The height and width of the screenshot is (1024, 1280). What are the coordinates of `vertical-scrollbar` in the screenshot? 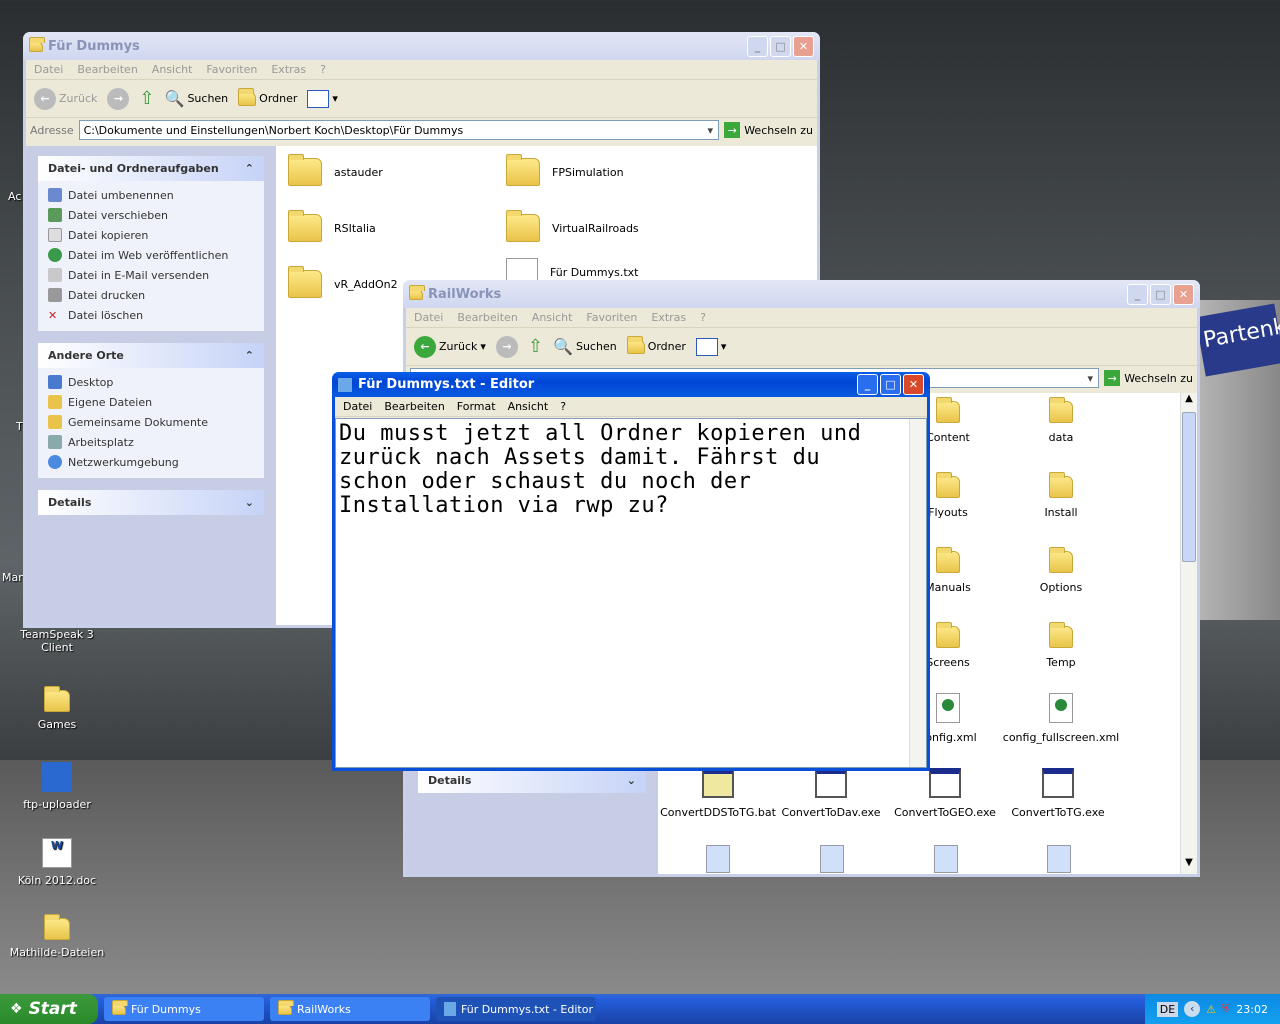 It's located at (917, 593).